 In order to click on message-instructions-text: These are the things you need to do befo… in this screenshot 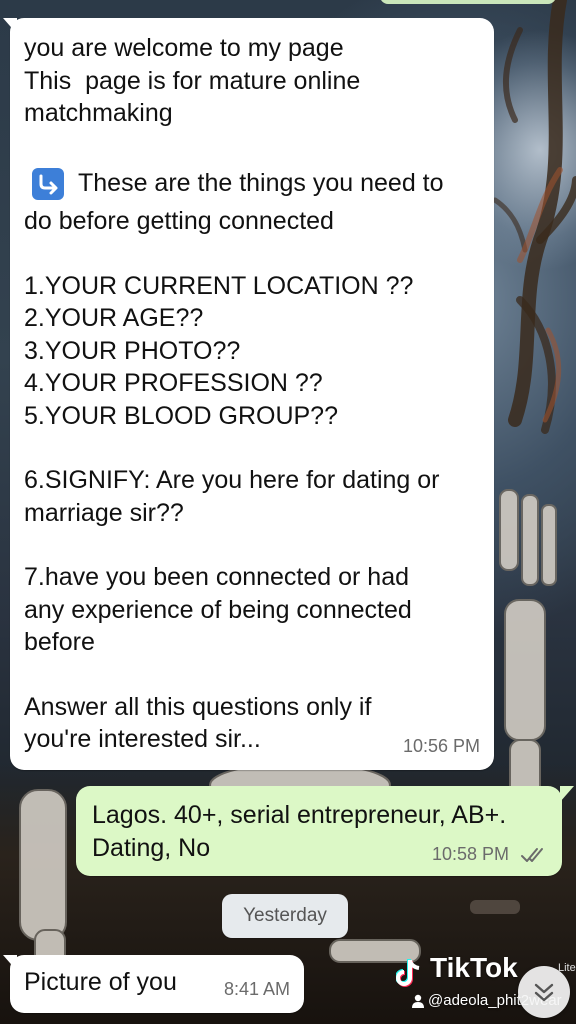, I will do `click(234, 201)`.